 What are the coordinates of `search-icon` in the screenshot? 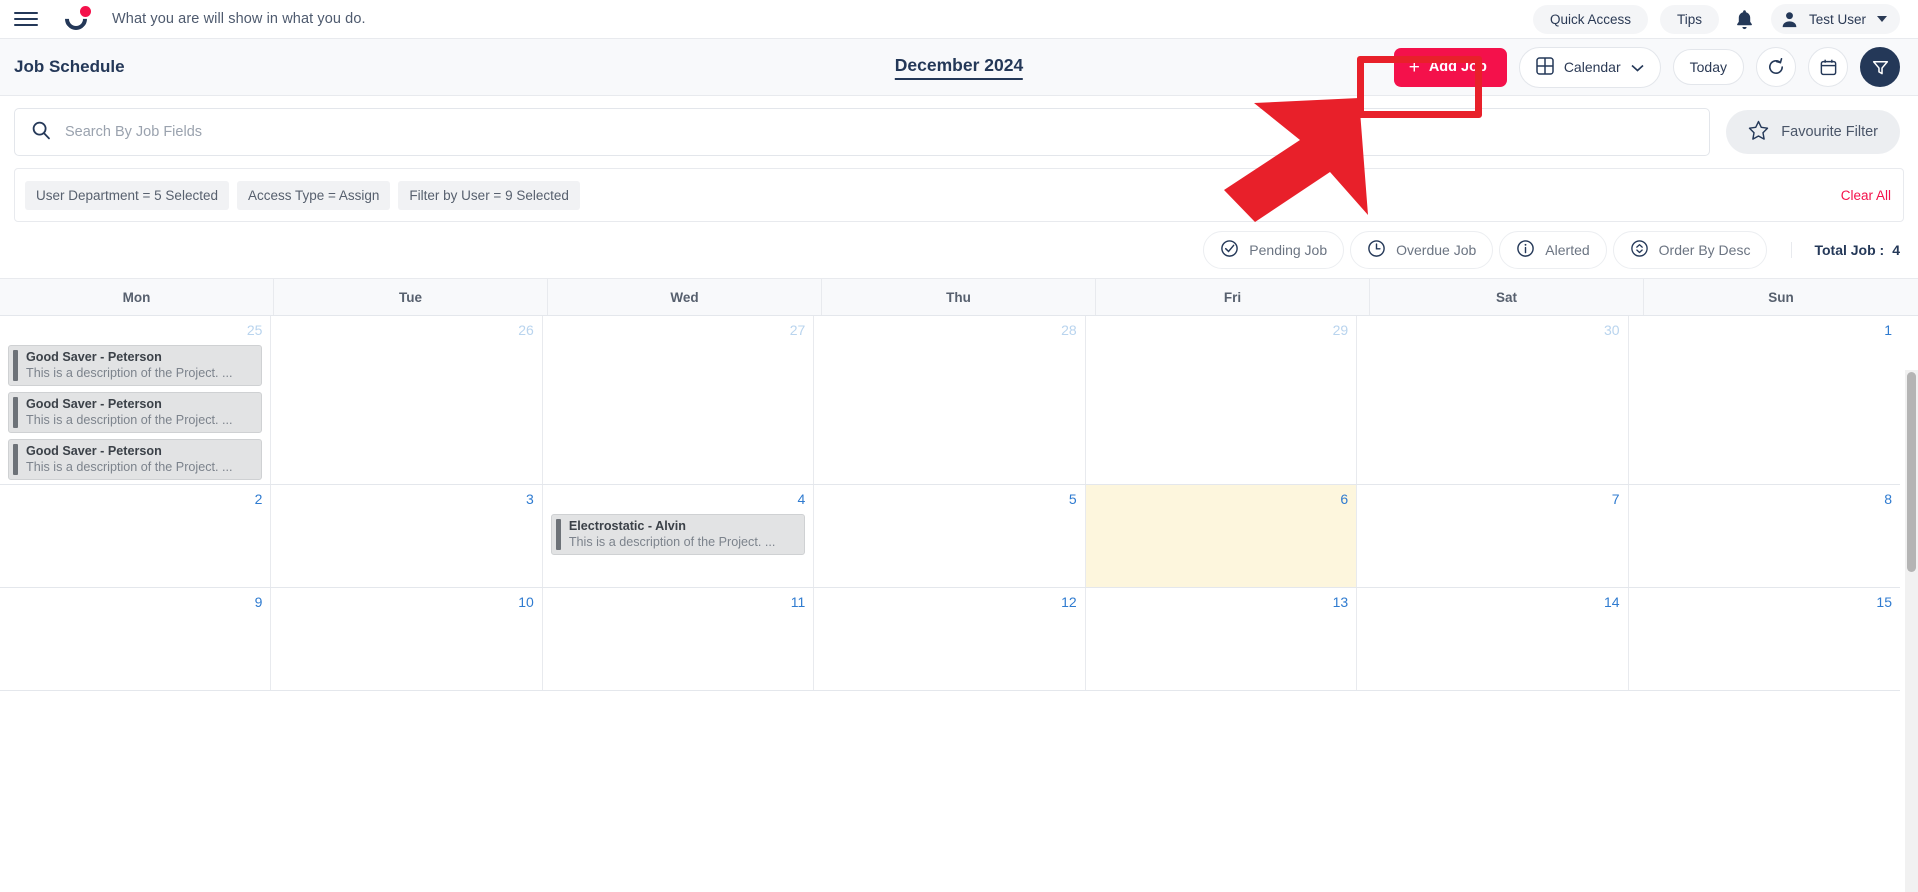 It's located at (41, 132).